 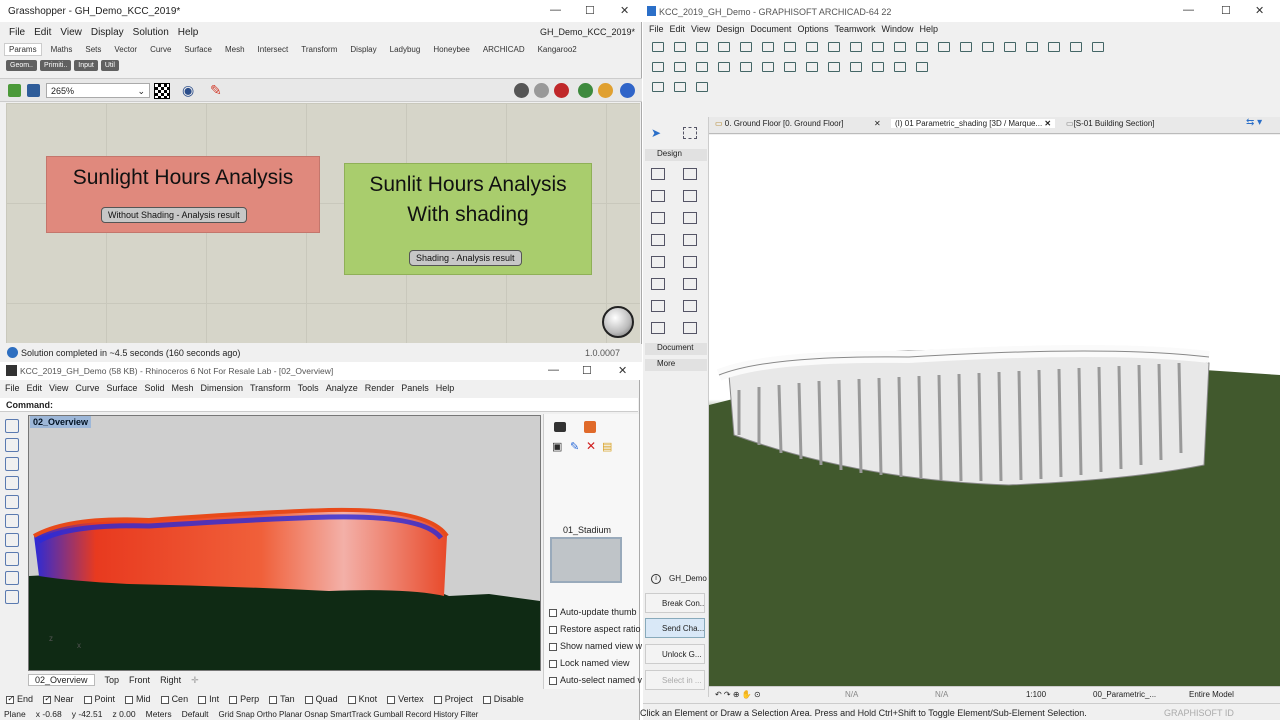 I want to click on trim-icon, so click(x=944, y=47).